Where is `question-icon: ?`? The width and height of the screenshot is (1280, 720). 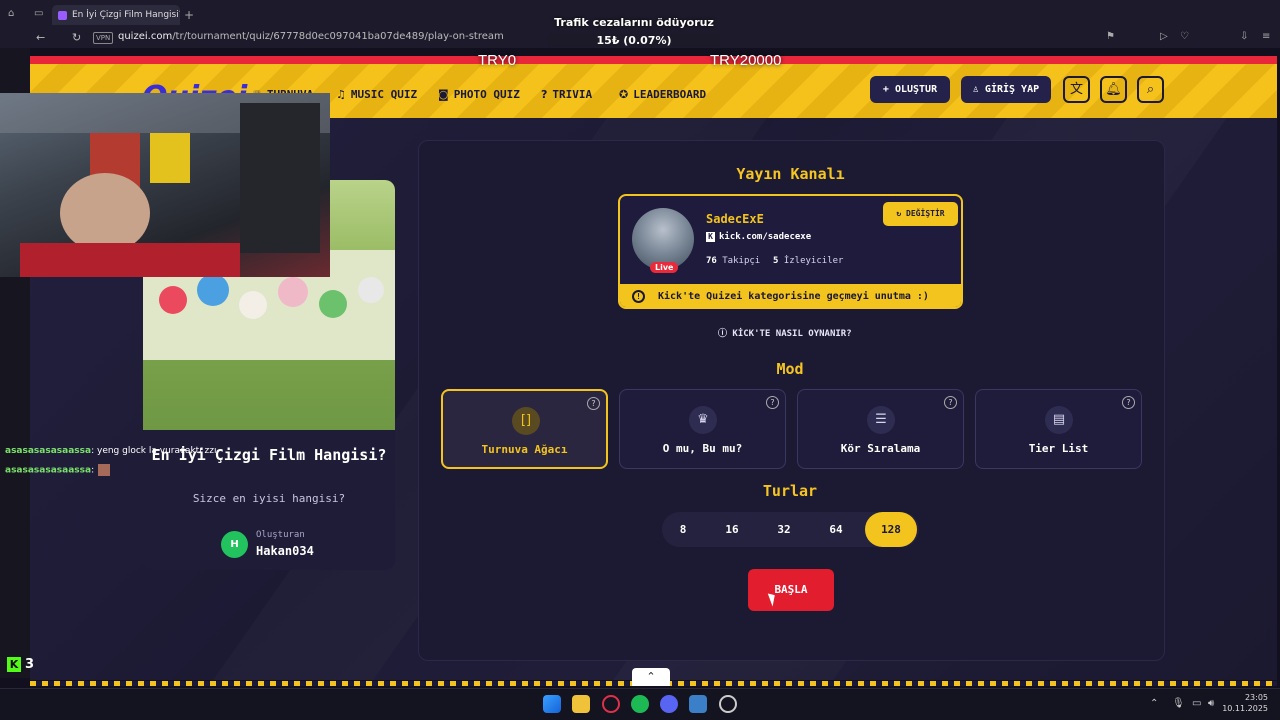
question-icon: ? is located at coordinates (544, 94).